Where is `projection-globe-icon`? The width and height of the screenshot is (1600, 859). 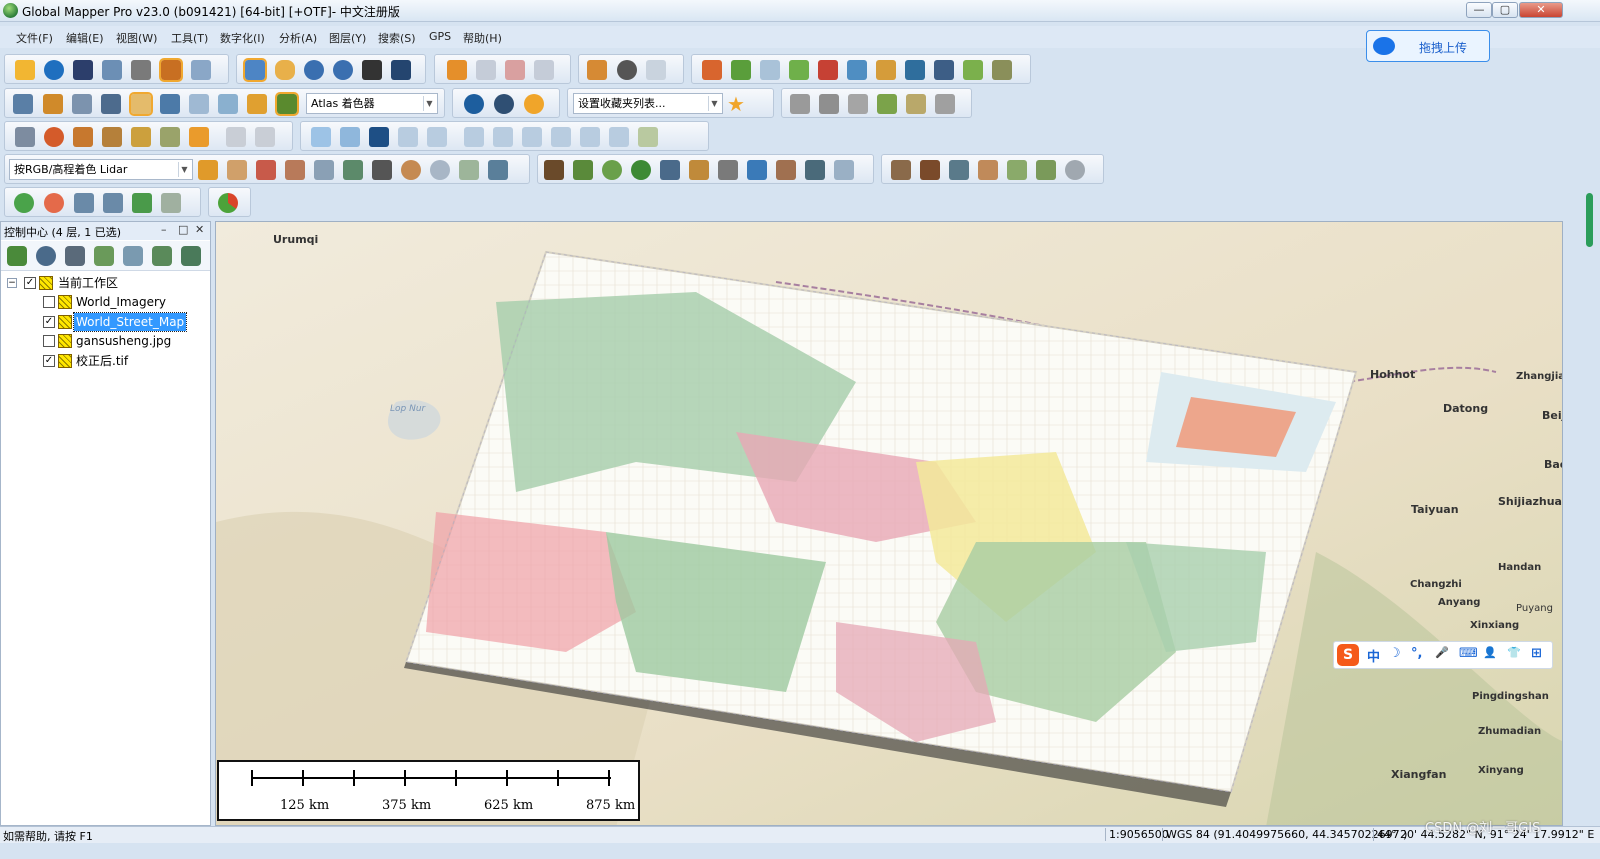
projection-globe-icon is located at coordinates (474, 104).